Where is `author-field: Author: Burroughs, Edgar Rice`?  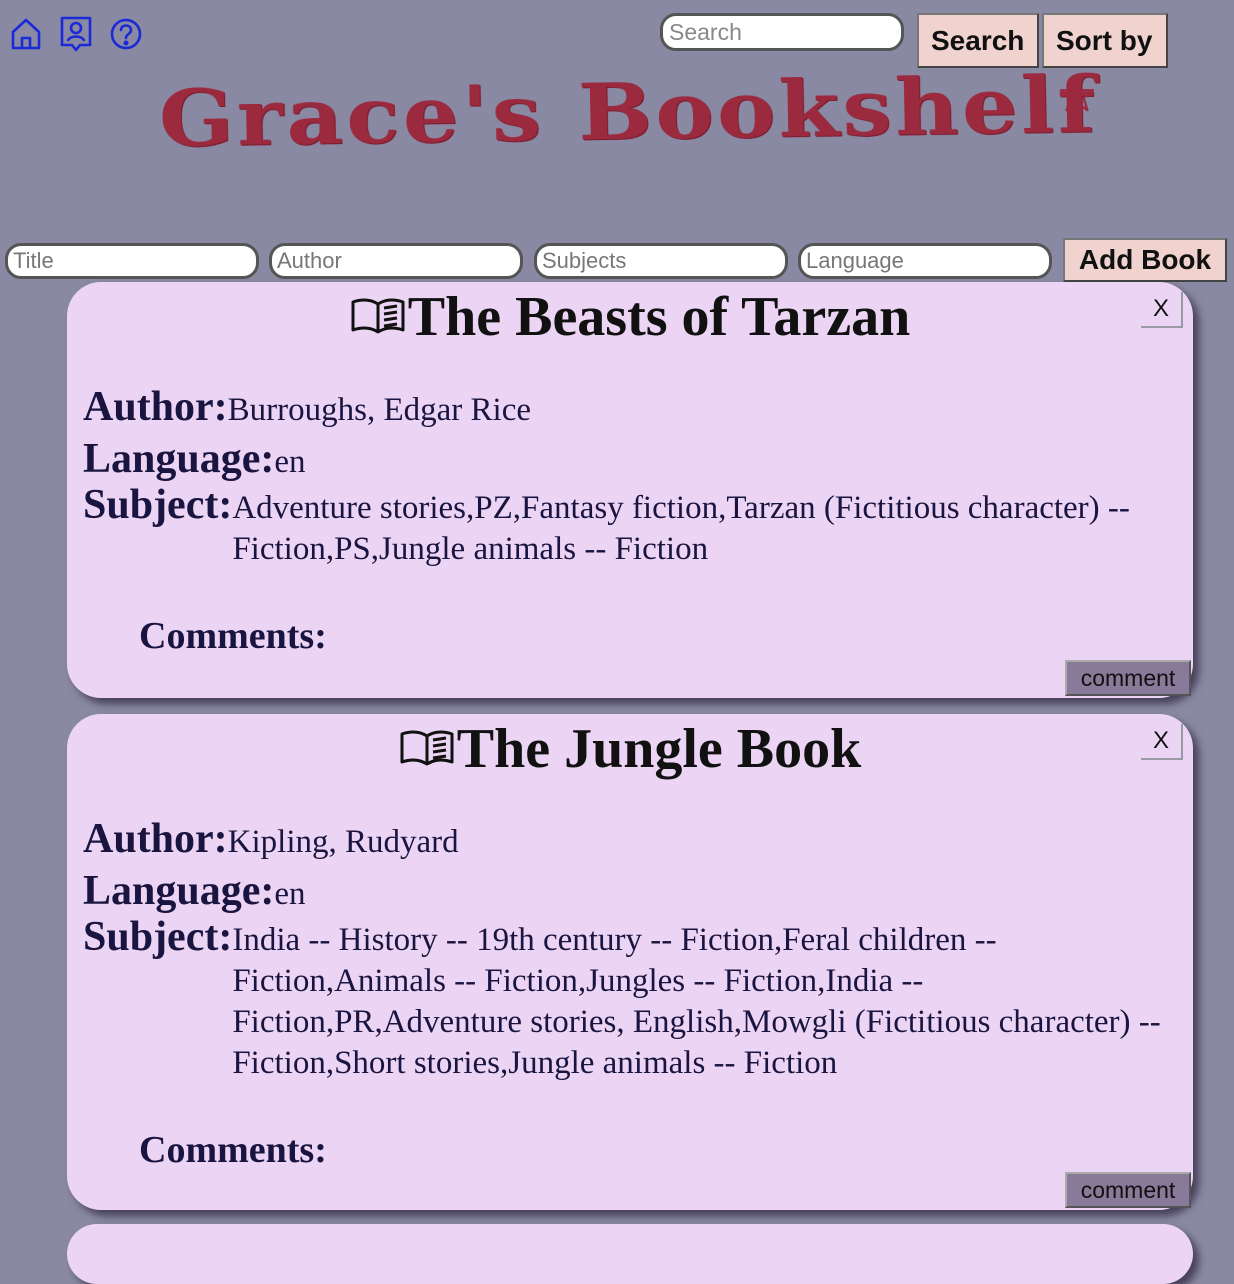 author-field: Author: Burroughs, Edgar Rice is located at coordinates (630, 407).